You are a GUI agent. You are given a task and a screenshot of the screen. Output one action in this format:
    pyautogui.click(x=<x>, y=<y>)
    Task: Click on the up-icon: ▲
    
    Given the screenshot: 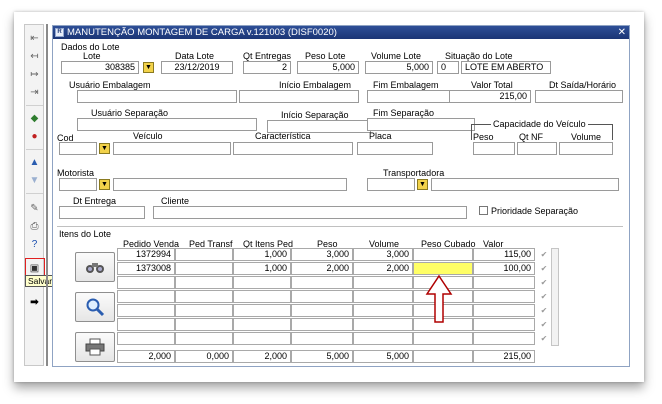 What is the action you would take?
    pyautogui.click(x=34, y=162)
    